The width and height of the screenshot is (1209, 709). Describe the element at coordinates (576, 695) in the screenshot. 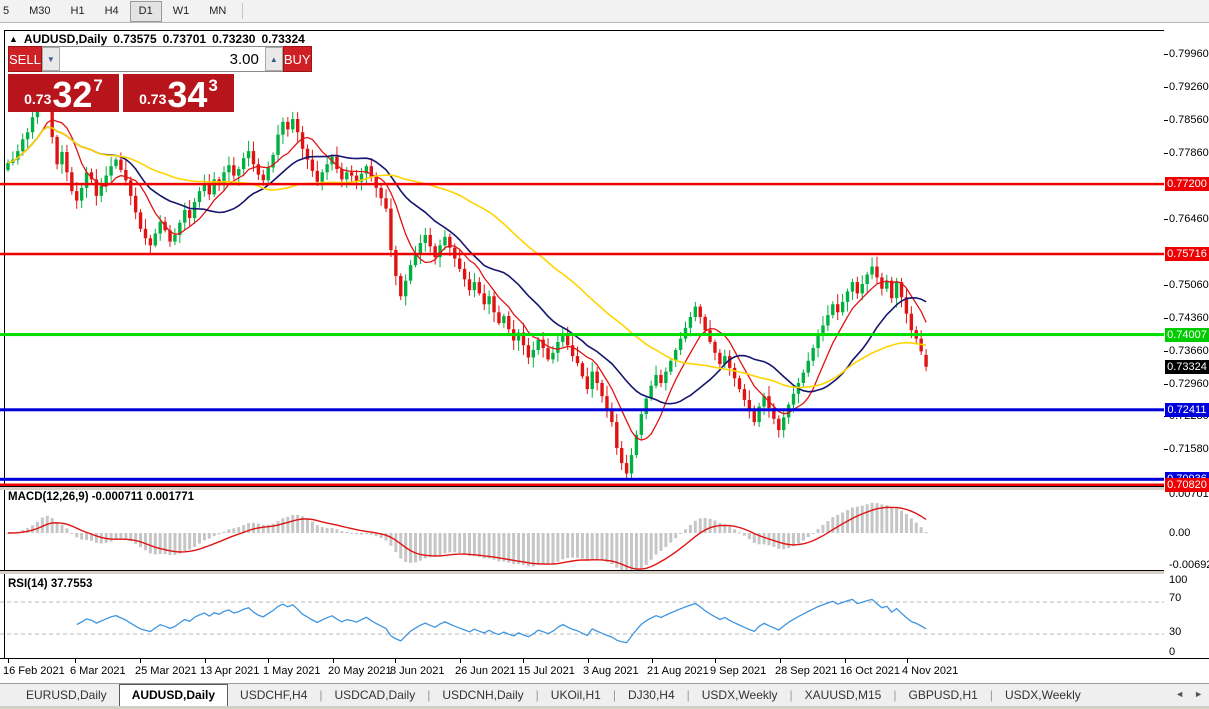

I see `chart-tab-ukoil-h1: UKOil,H1` at that location.